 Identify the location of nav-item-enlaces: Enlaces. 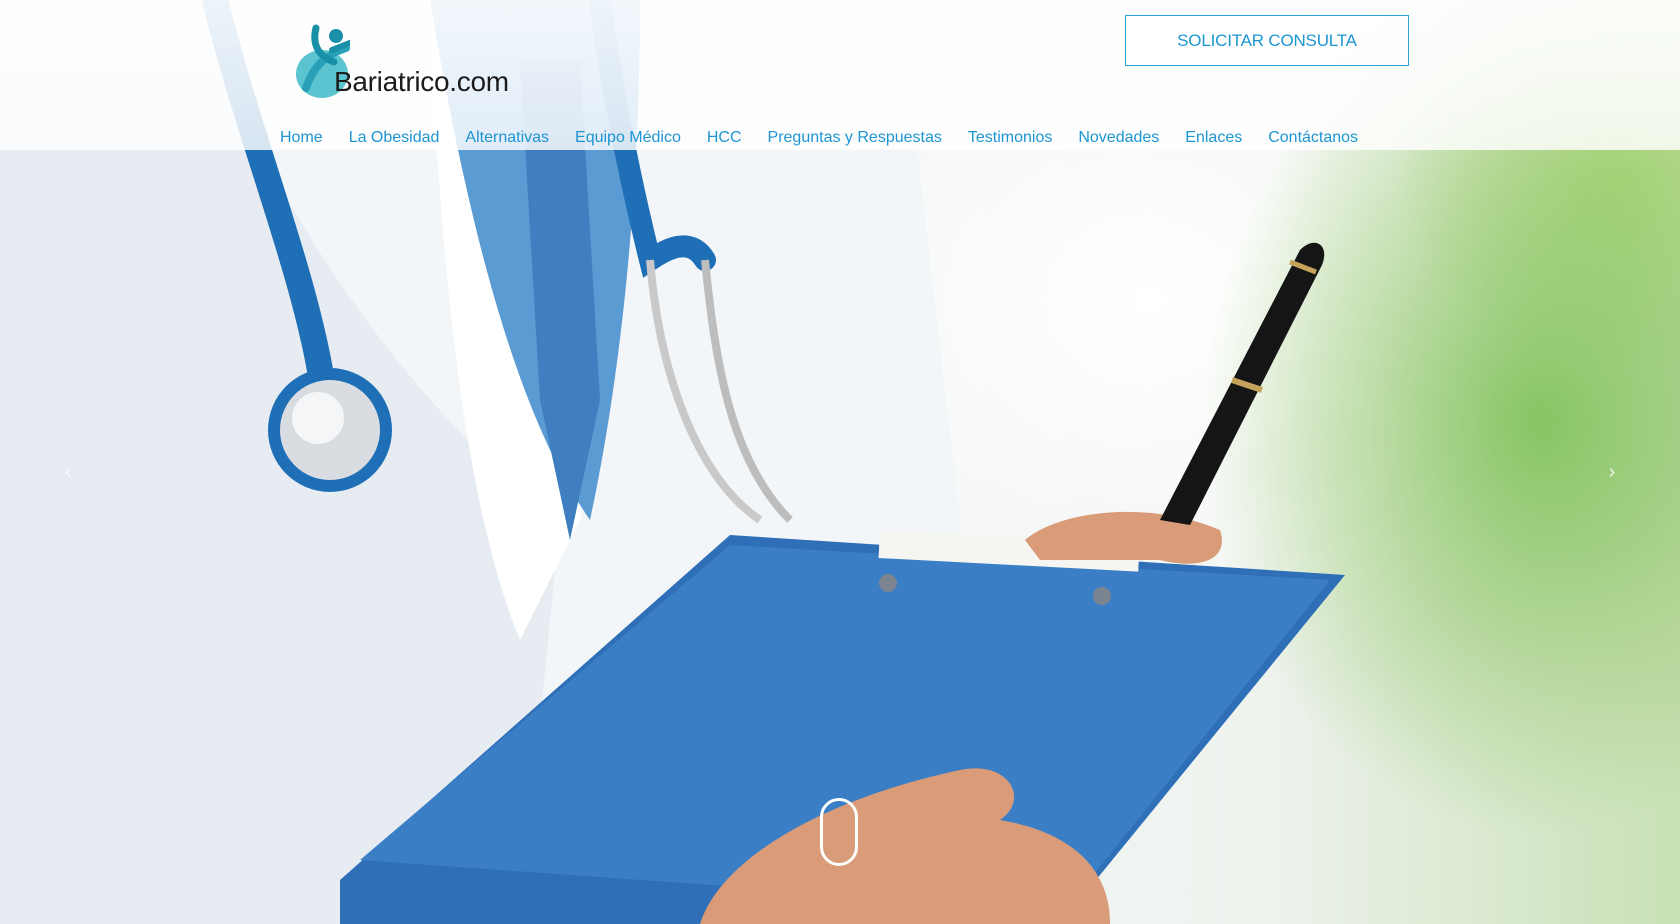
(1213, 139).